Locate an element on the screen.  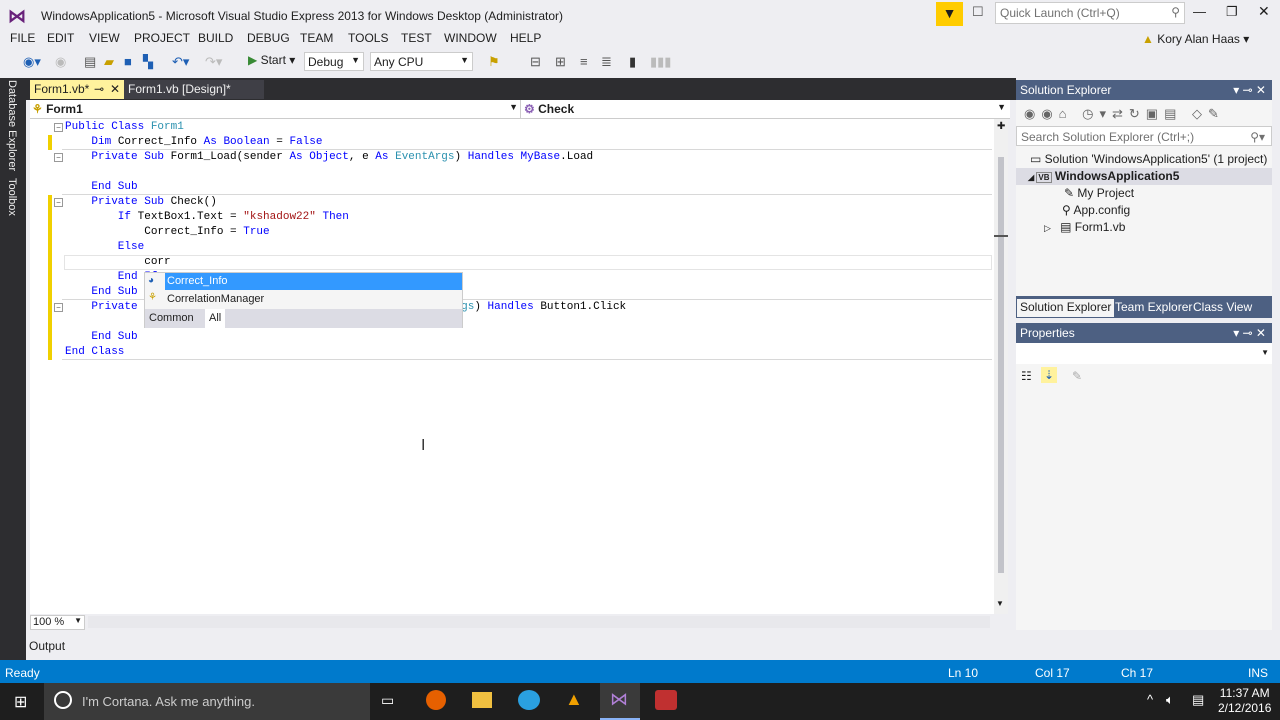
toolbox-tab: Toolbox is located at coordinates (12, 197).